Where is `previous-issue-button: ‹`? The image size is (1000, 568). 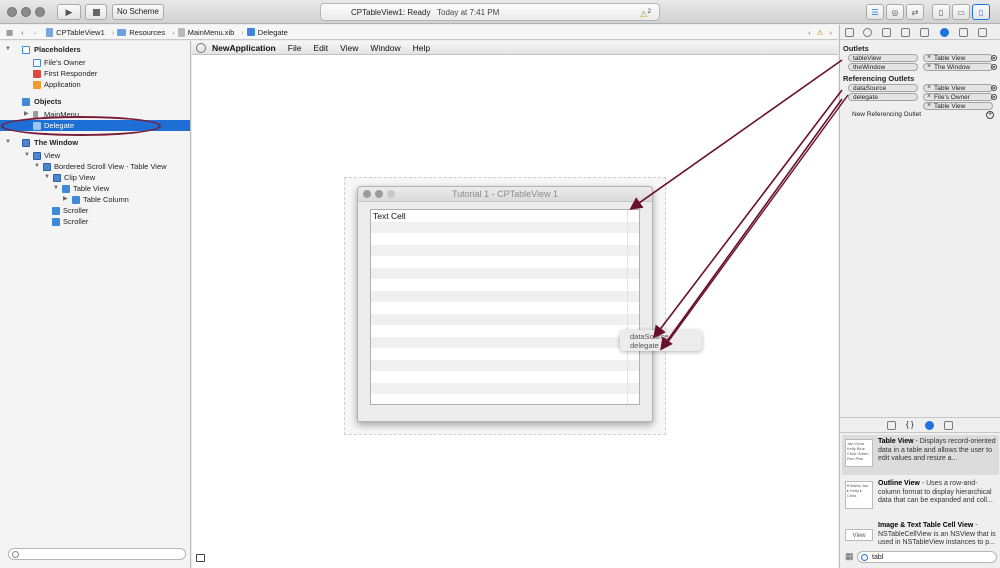
previous-issue-button: ‹ is located at coordinates (809, 32).